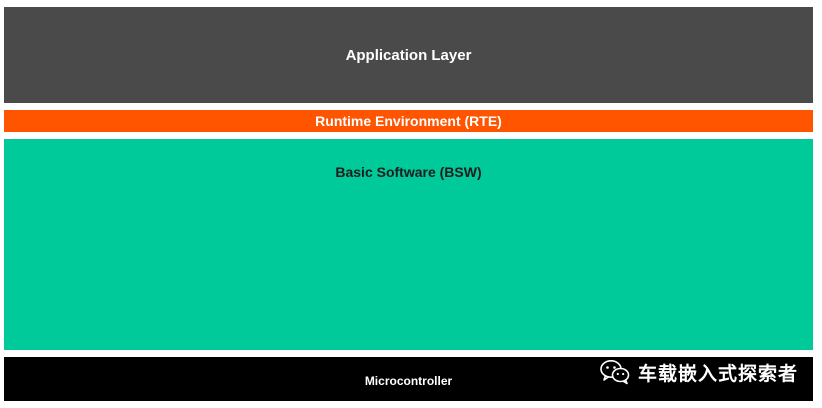  I want to click on watermark: 车载嵌入式探索者, so click(699, 372).